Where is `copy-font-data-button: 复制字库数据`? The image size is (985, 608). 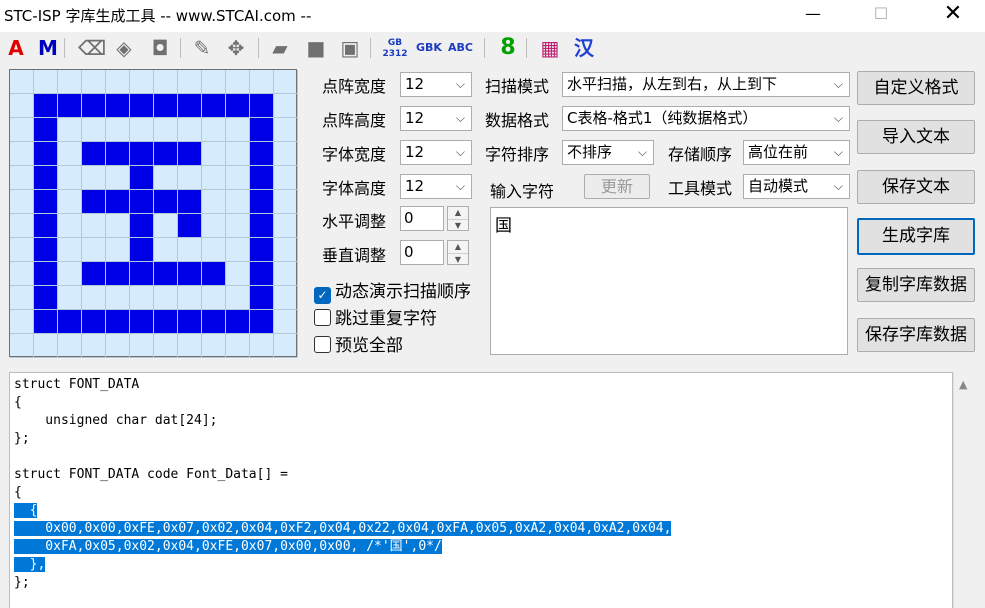 copy-font-data-button: 复制字库数据 is located at coordinates (916, 285).